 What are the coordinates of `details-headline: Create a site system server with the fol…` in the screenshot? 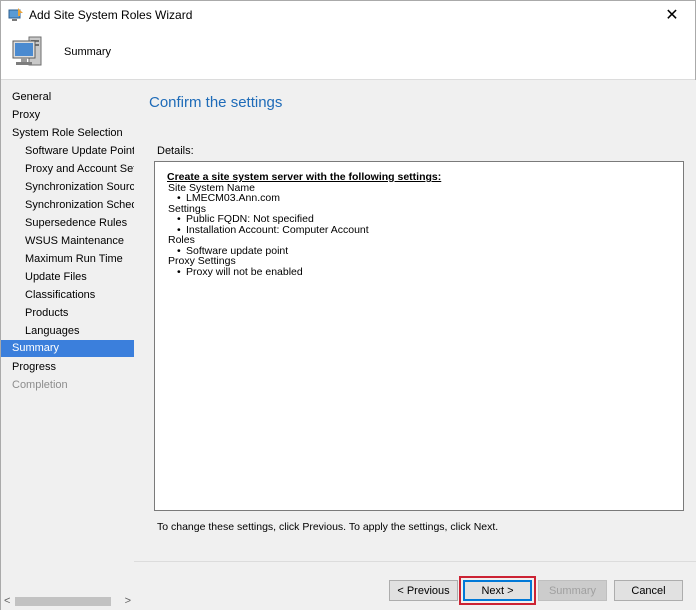 It's located at (304, 177).